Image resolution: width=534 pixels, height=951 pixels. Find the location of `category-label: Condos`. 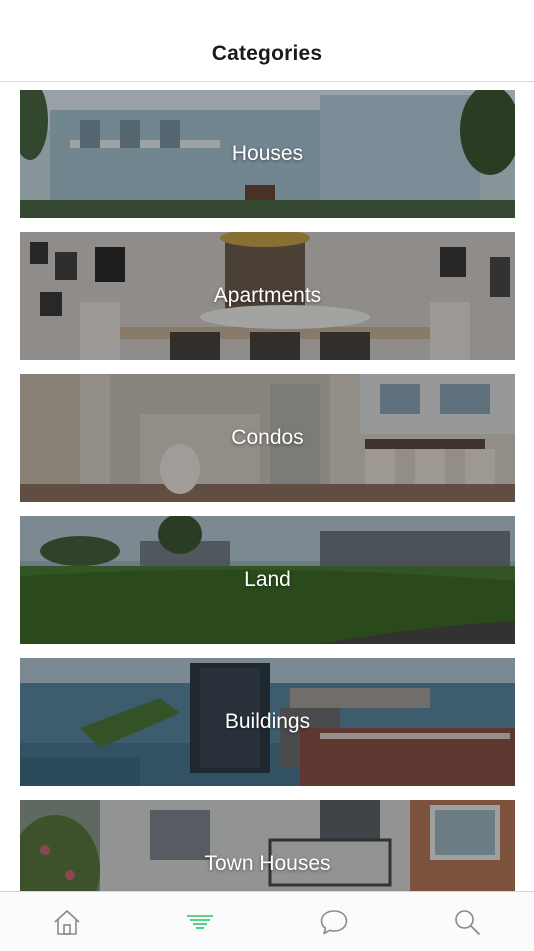

category-label: Condos is located at coordinates (267, 437).